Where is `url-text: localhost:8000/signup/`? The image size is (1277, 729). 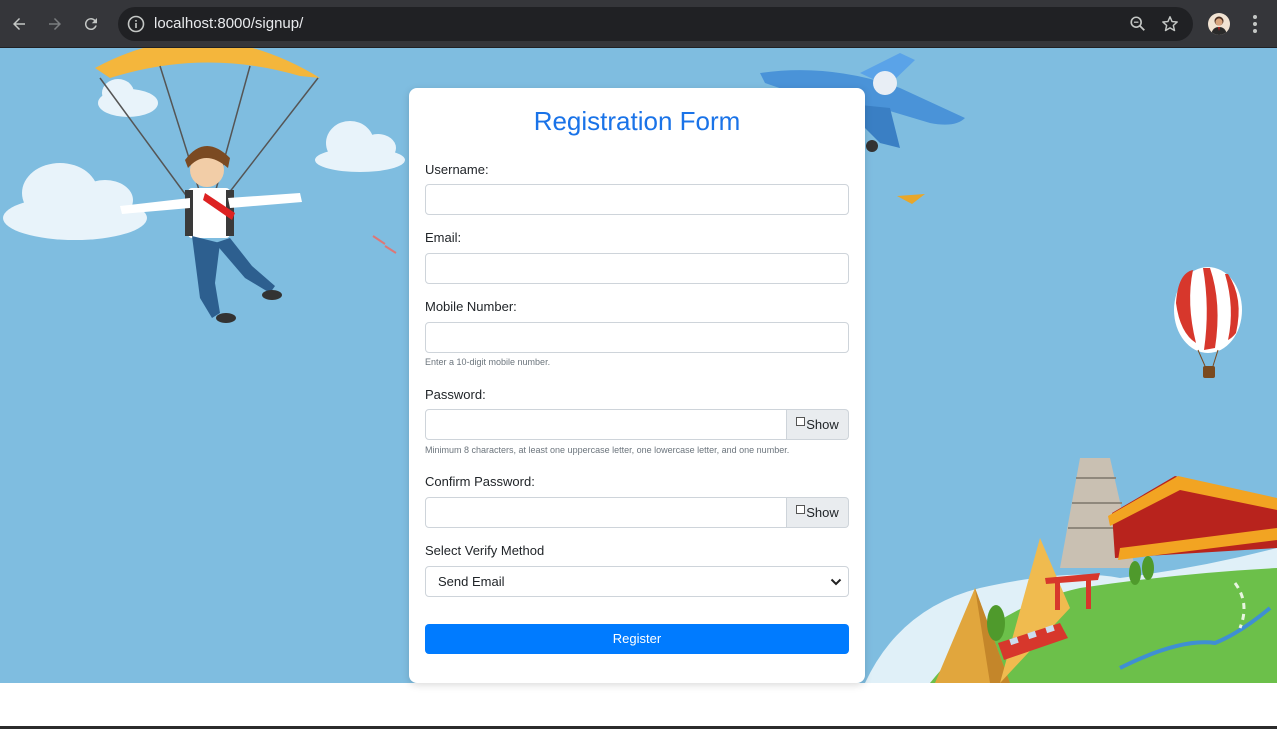
url-text: localhost:8000/signup/ is located at coordinates (228, 24).